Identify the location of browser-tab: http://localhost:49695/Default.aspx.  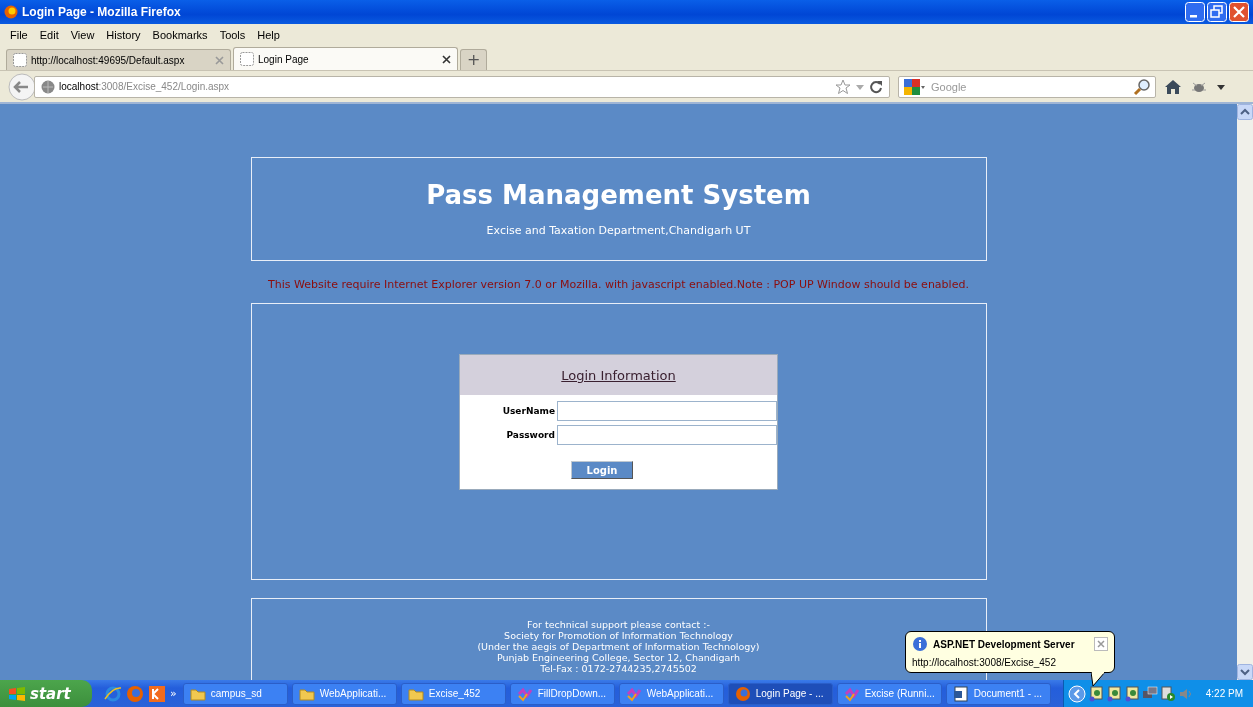
(118, 59).